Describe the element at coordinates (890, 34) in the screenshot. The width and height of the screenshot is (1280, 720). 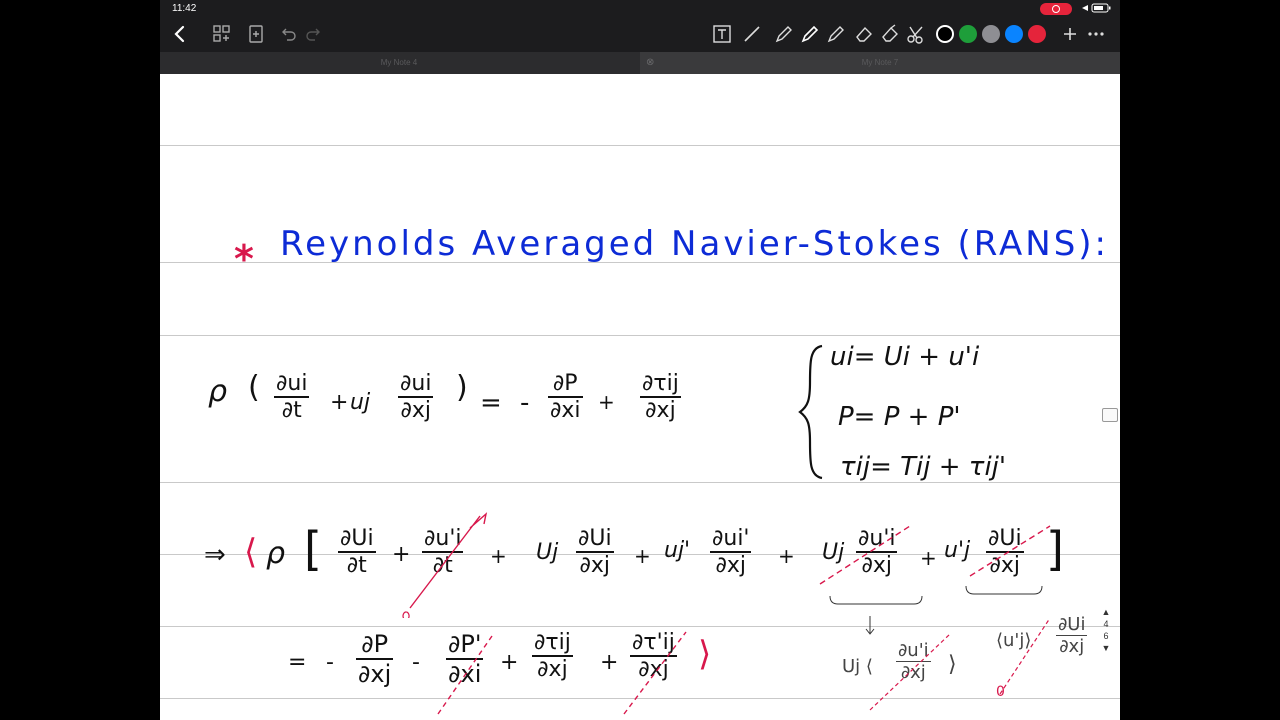
I see `shape-eraser-icon` at that location.